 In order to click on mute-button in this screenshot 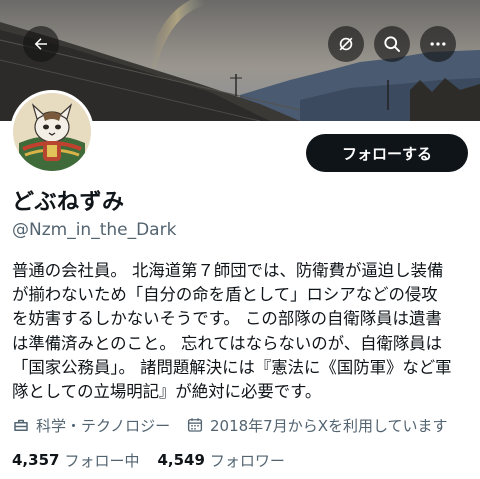, I will do `click(346, 44)`.